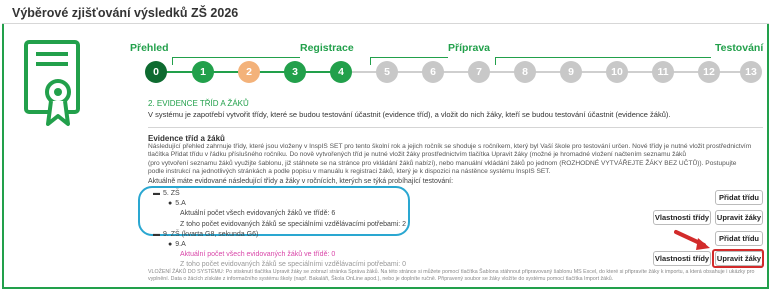 This screenshot has height=291, width=771. Describe the element at coordinates (186, 138) in the screenshot. I see `evidence-title: Evidence tříd a žáků` at that location.